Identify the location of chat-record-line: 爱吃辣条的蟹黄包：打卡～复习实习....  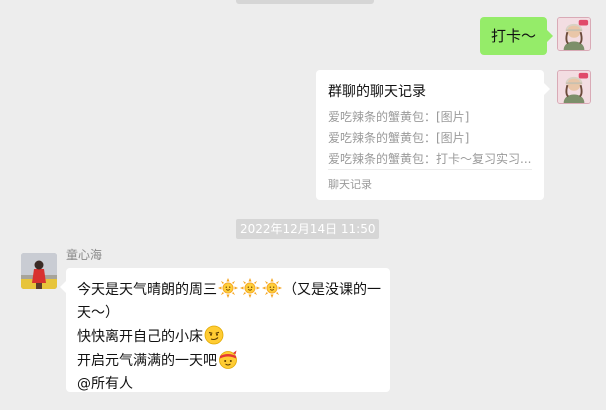
(430, 159).